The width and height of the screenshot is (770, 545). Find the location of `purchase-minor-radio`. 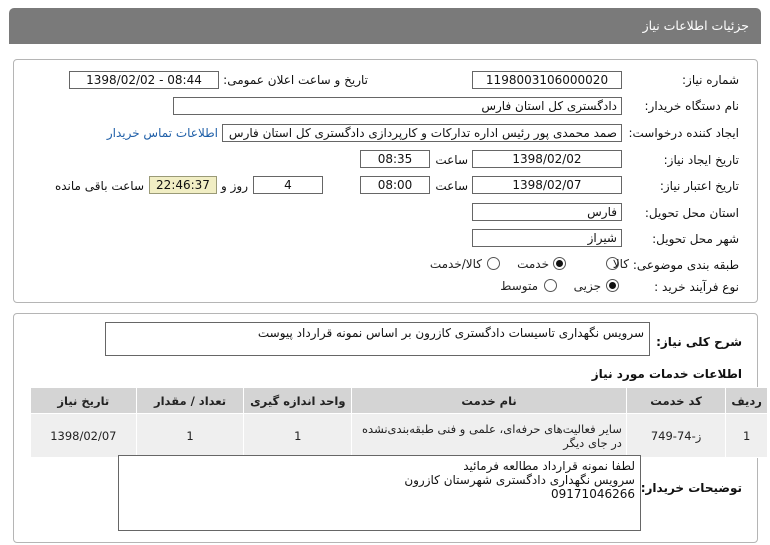

purchase-minor-radio is located at coordinates (612, 285).